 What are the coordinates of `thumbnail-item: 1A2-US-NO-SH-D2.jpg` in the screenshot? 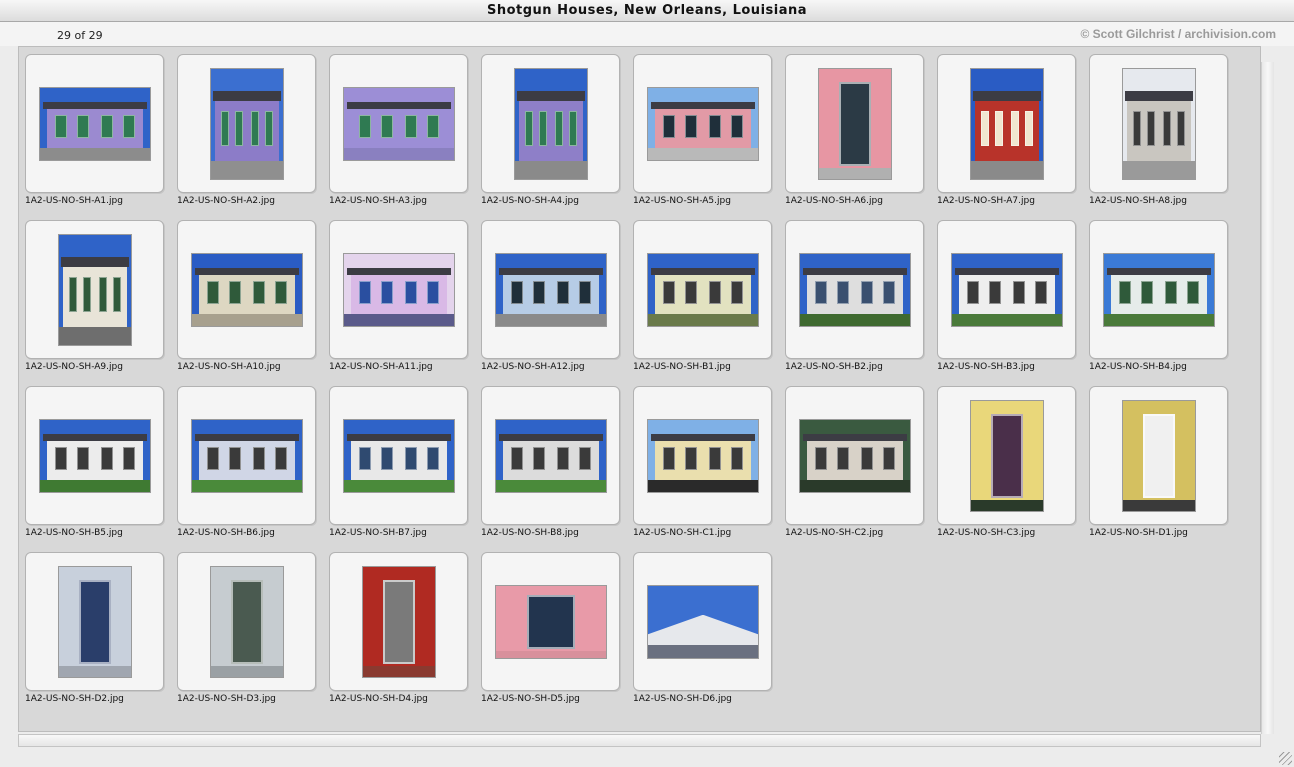 It's located at (91, 625).